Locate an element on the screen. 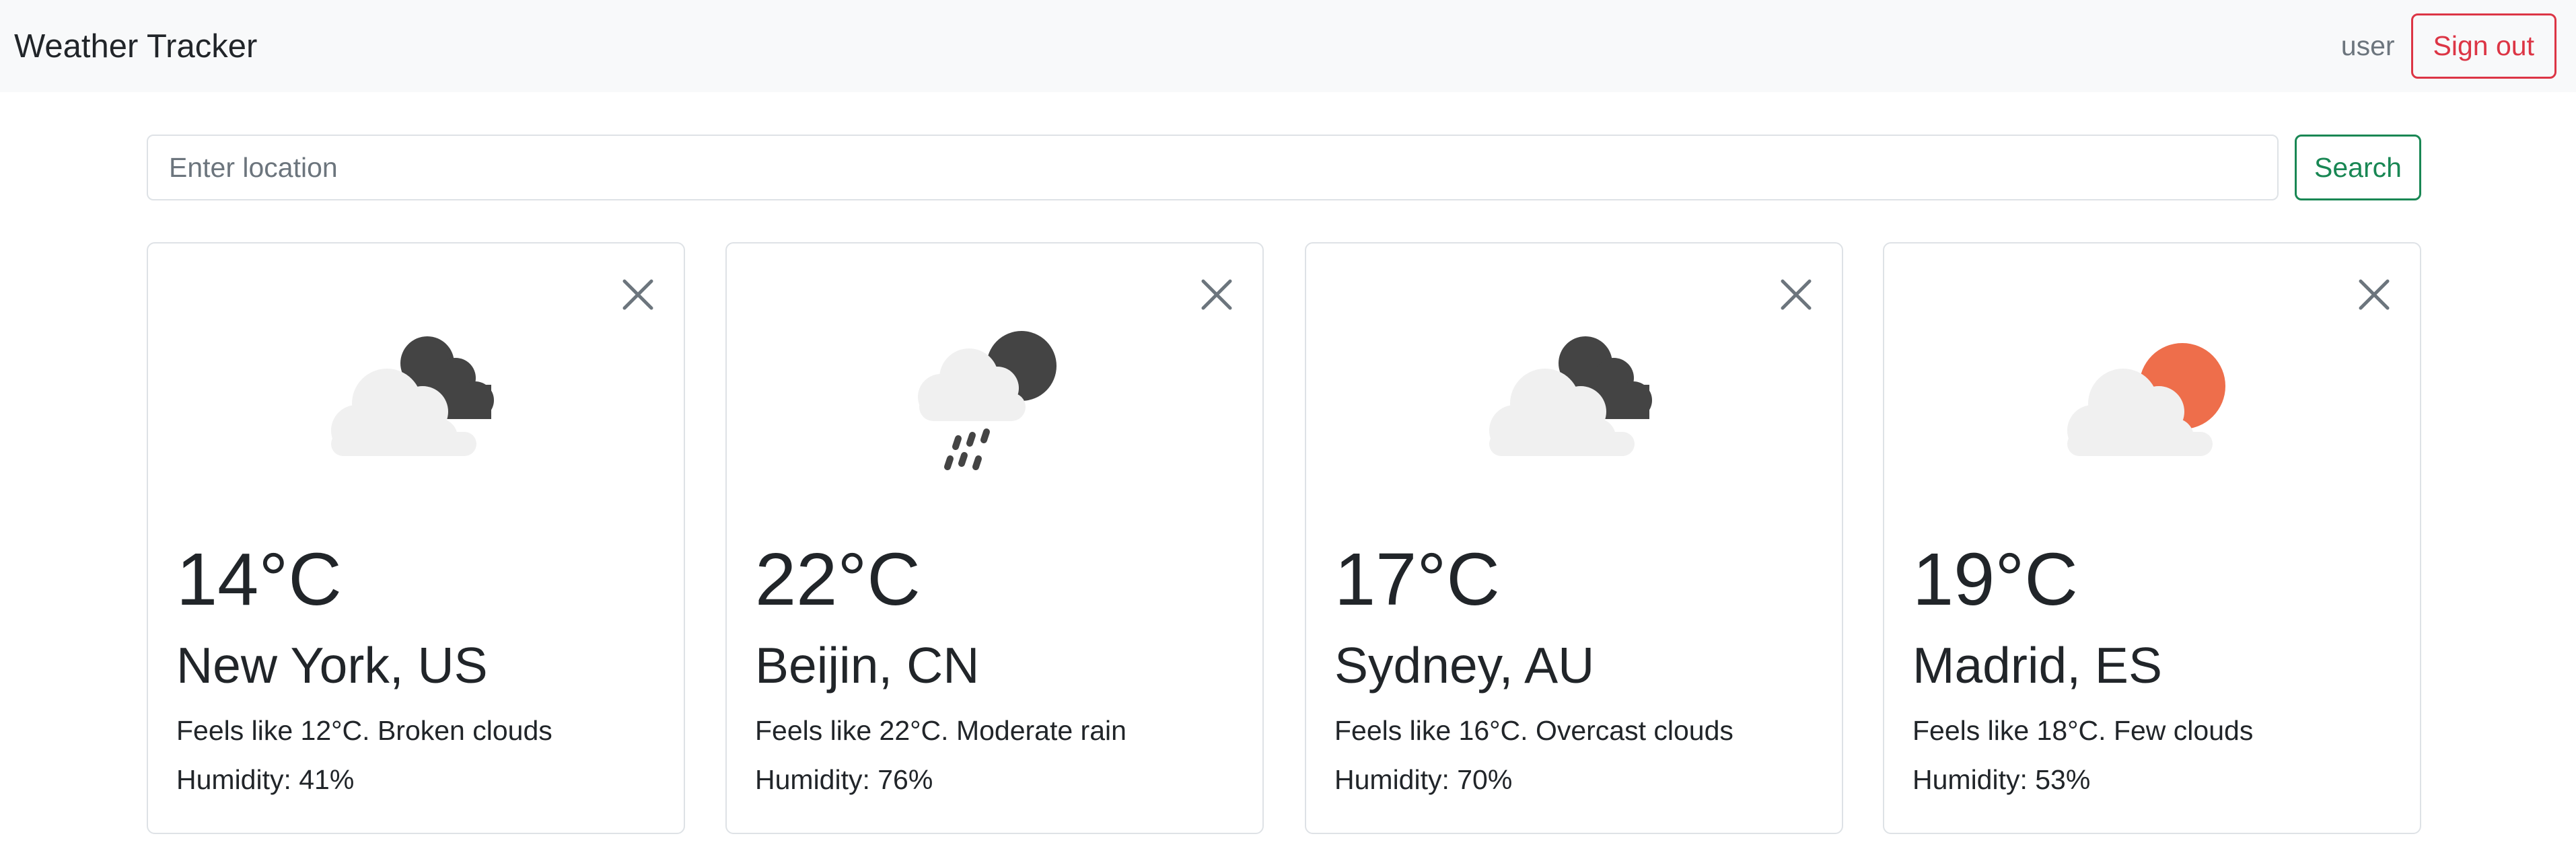  rain-moon-icon is located at coordinates (987, 400).